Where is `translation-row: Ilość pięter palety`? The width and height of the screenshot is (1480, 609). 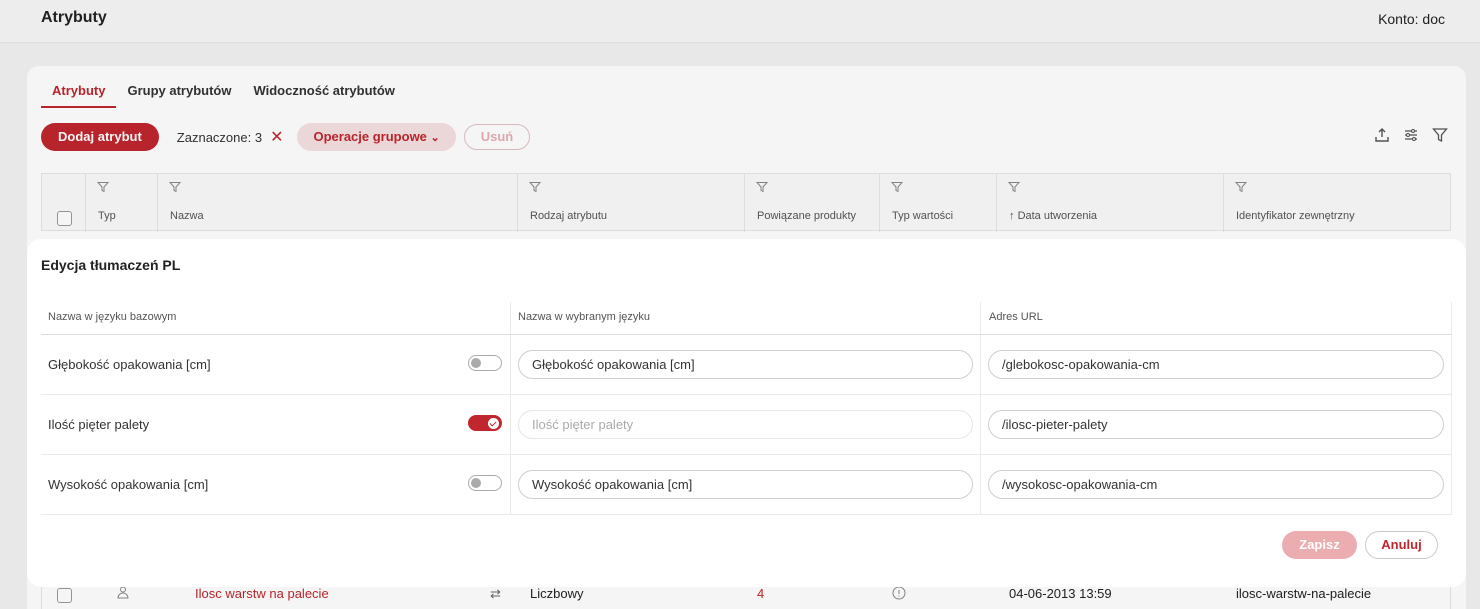
translation-row: Ilość pięter palety is located at coordinates (746, 425).